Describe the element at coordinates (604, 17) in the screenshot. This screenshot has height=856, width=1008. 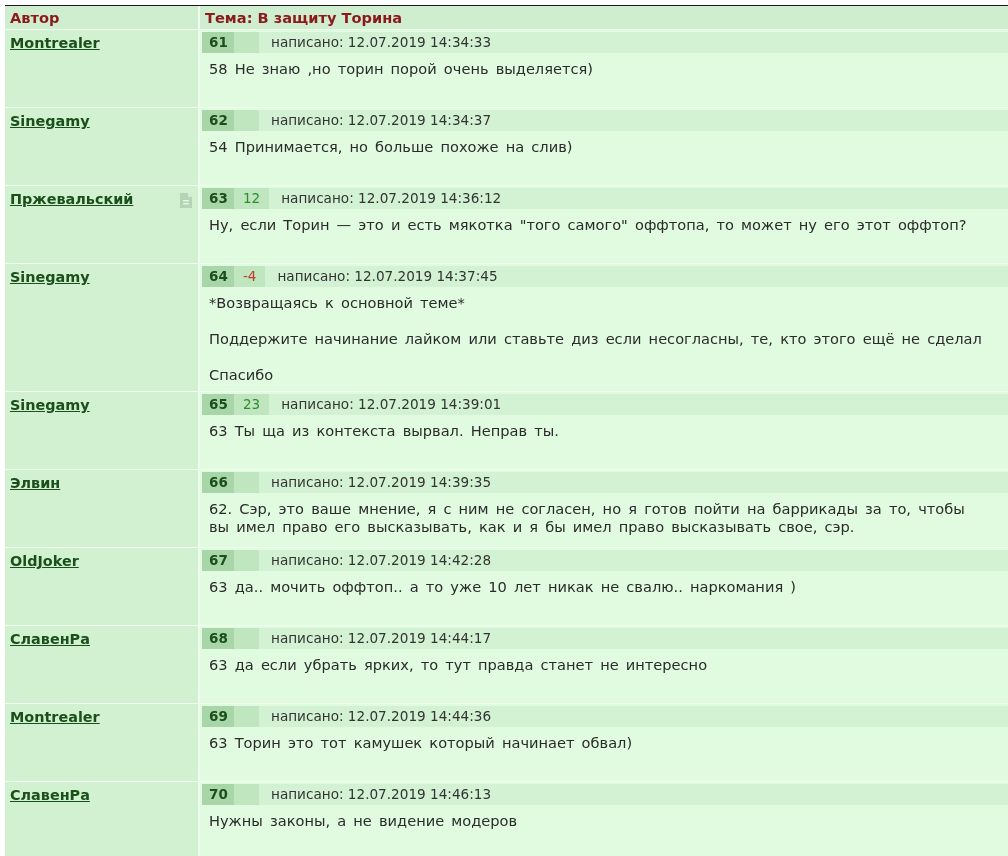
I see `column-header: Тема: В защиту Торина` at that location.